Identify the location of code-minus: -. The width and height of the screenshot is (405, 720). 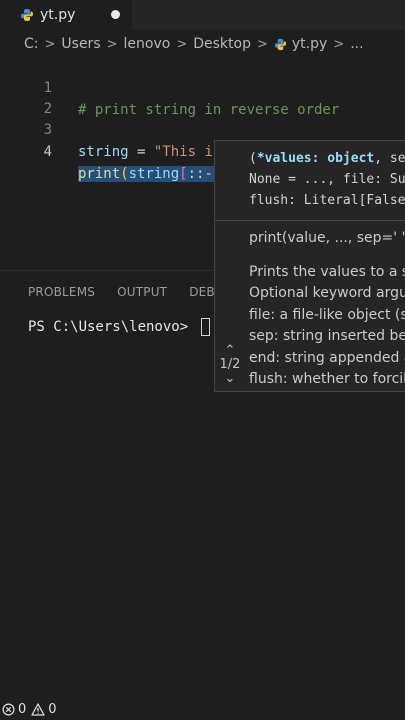
(208, 174).